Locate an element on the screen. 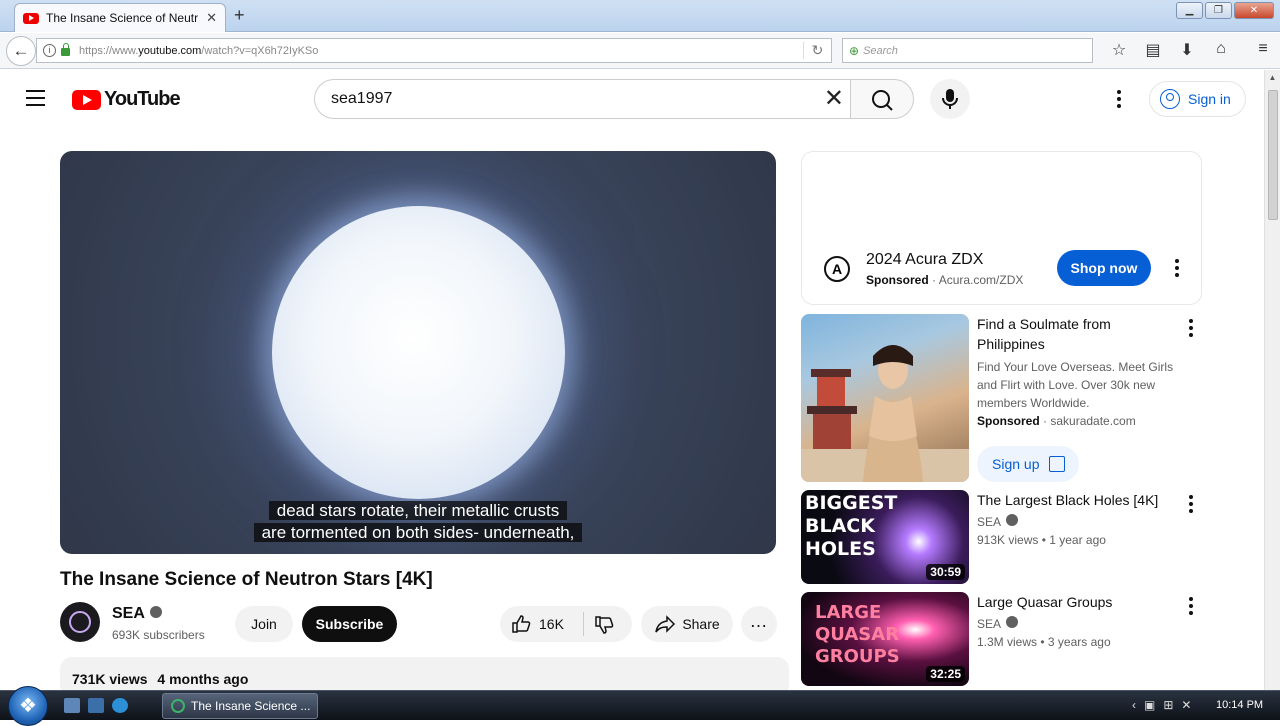 Image resolution: width=1280 pixels, height=726 pixels. download-icon: ⬇ is located at coordinates (1187, 50).